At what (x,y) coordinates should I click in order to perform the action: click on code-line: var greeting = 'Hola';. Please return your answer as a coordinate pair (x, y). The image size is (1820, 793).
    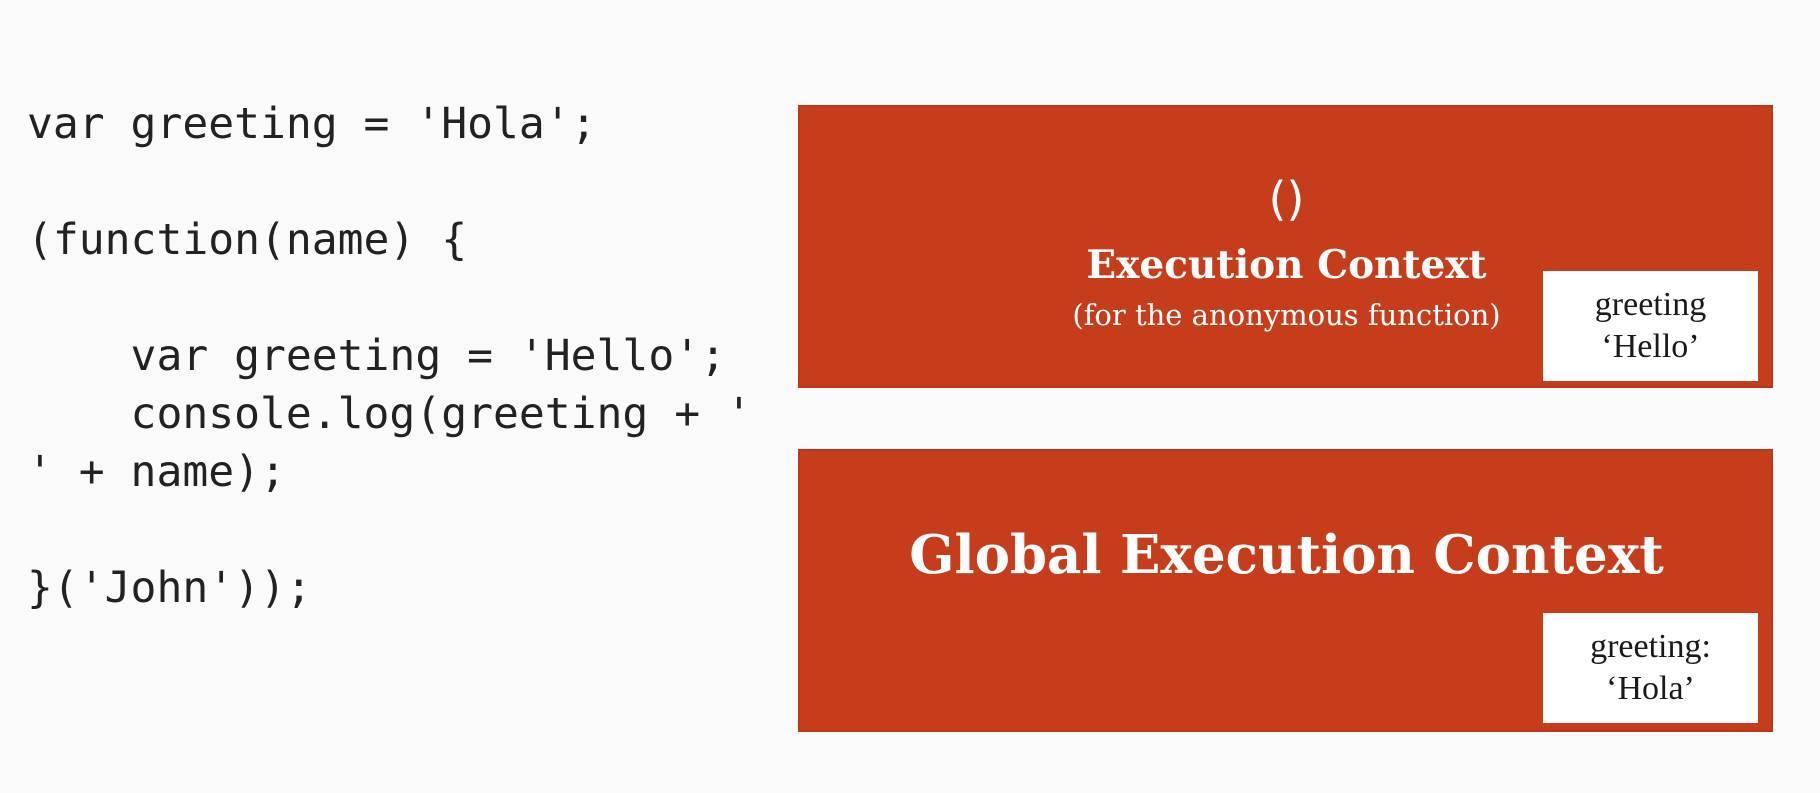
    Looking at the image, I should click on (312, 124).